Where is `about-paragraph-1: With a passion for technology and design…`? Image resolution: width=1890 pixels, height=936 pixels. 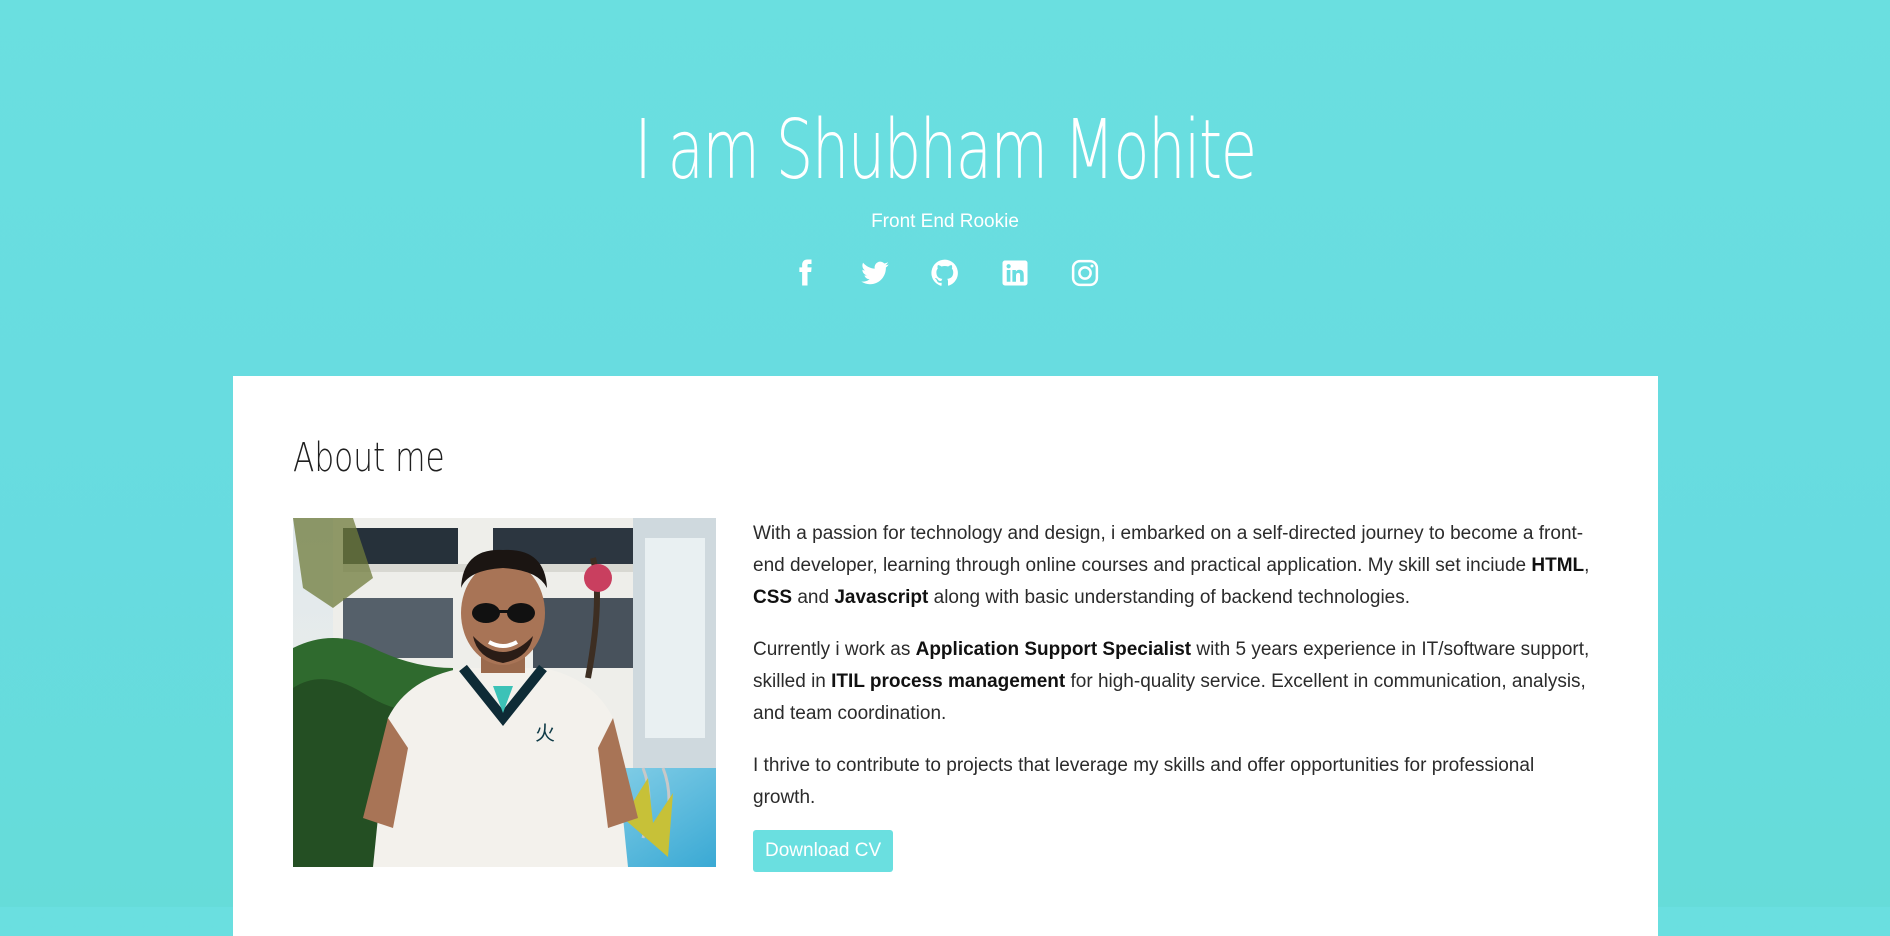
about-paragraph-1: With a passion for technology and design… is located at coordinates (1171, 565).